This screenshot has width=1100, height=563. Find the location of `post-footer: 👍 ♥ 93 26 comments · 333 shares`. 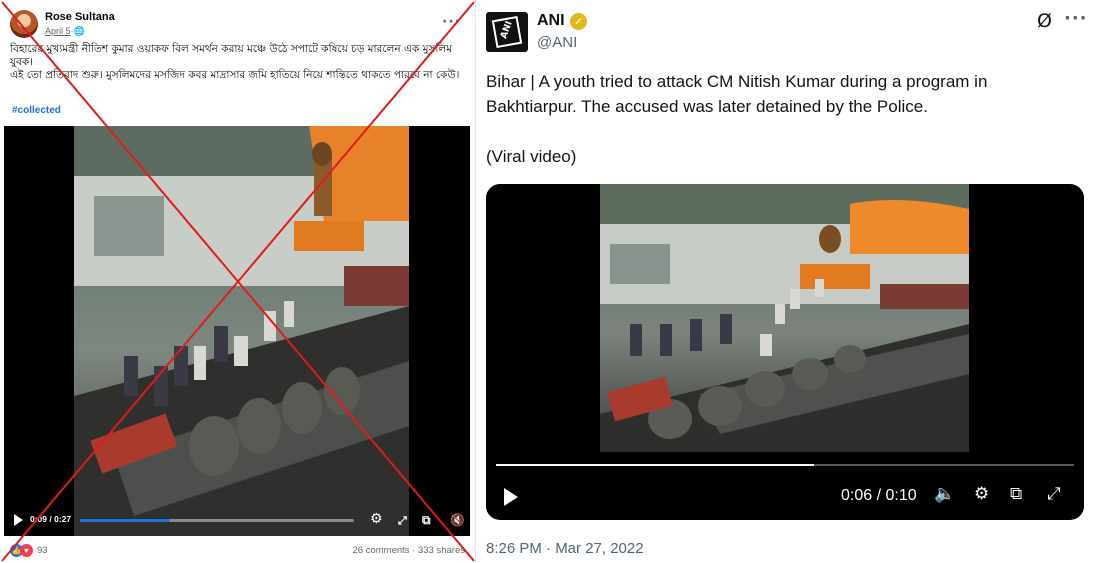

post-footer: 👍 ♥ 93 26 comments · 333 shares is located at coordinates (239, 551).